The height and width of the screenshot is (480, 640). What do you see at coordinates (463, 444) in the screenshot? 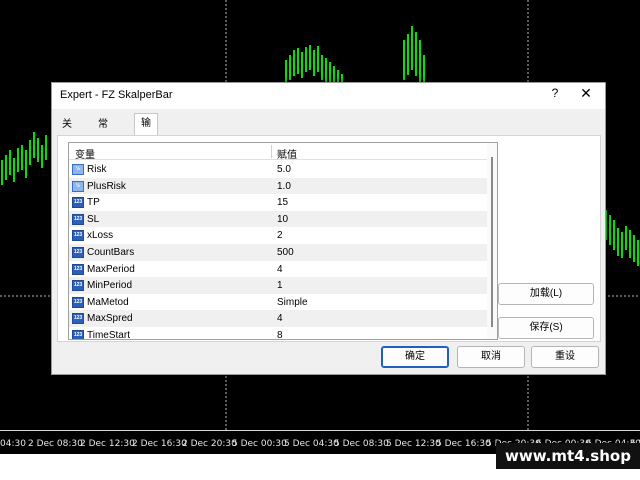
I see `time-axis-label: 5 Dec 16:30` at bounding box center [463, 444].